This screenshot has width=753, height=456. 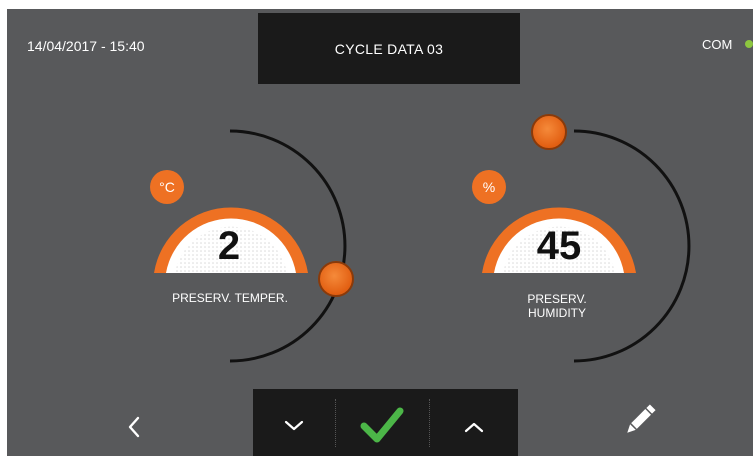 What do you see at coordinates (549, 132) in the screenshot?
I see `humidity-slider-knob` at bounding box center [549, 132].